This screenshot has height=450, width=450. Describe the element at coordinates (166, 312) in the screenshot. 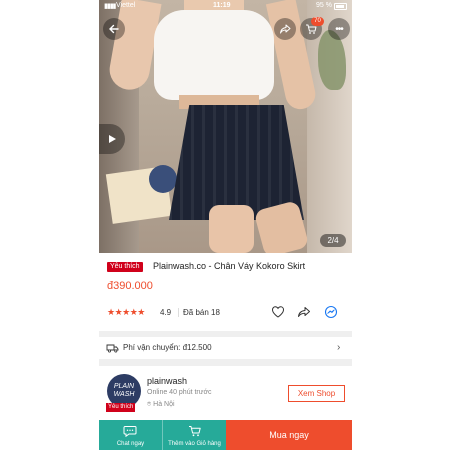

I see `rating-value: 4.9` at that location.